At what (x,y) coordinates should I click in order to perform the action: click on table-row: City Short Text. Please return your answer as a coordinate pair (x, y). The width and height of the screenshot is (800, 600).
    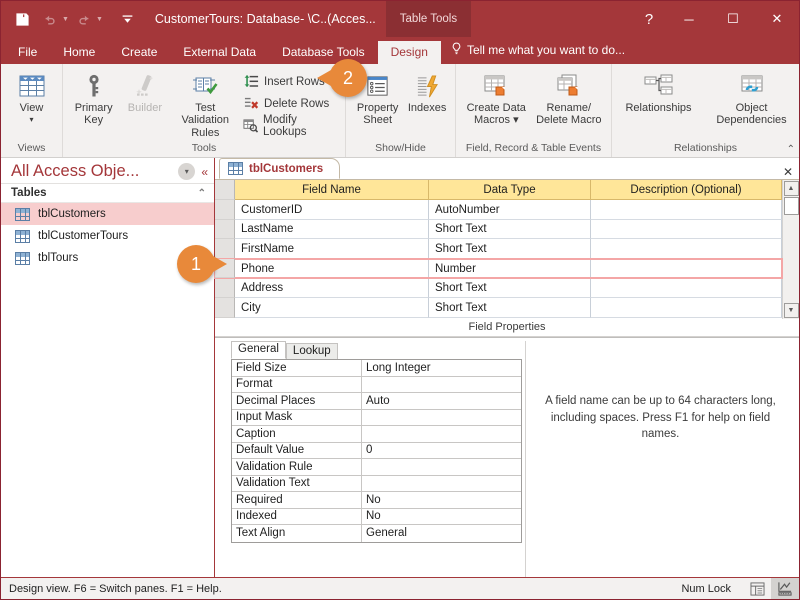
    Looking at the image, I should click on (498, 307).